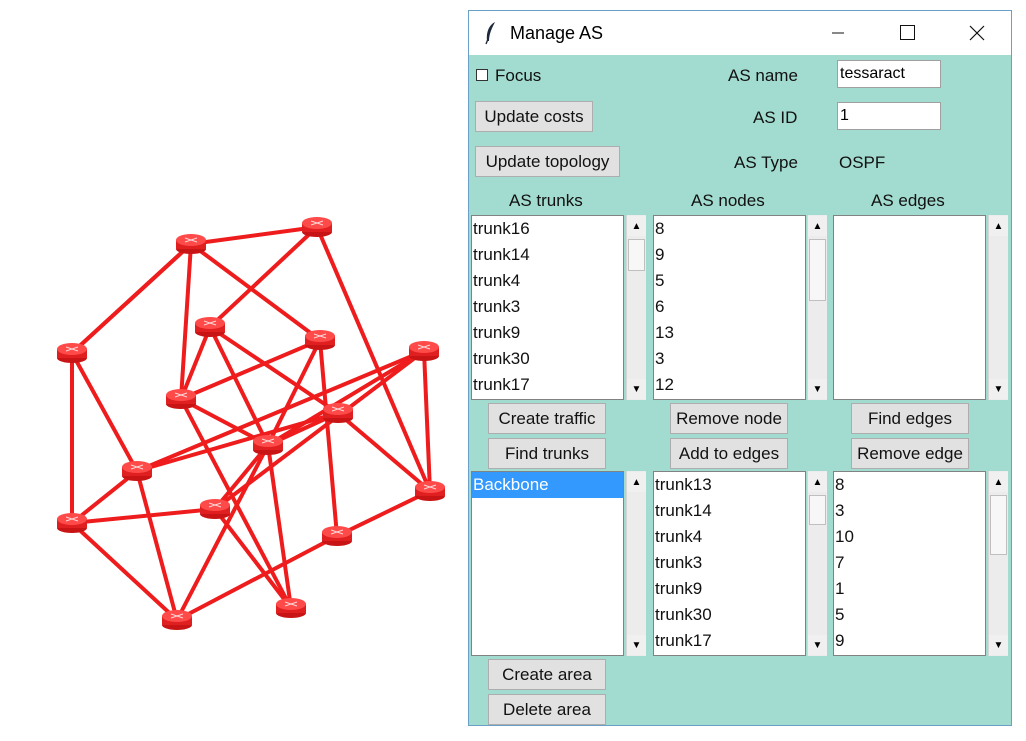  What do you see at coordinates (909, 589) in the screenshot?
I see `list-item: 1` at bounding box center [909, 589].